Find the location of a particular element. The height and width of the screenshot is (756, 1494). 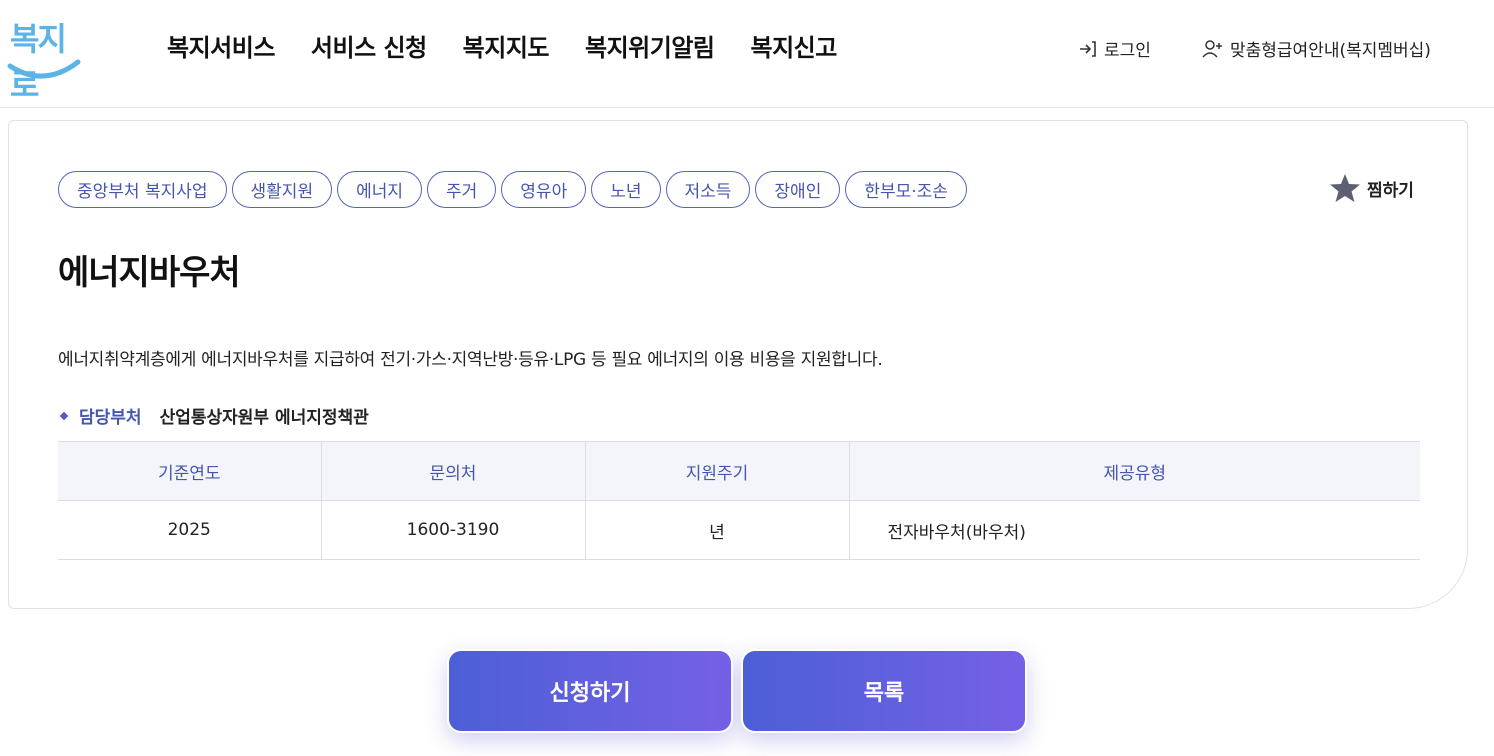

table-header-row: 기준연도 문의처 지원주기 제공유형 is located at coordinates (739, 471).